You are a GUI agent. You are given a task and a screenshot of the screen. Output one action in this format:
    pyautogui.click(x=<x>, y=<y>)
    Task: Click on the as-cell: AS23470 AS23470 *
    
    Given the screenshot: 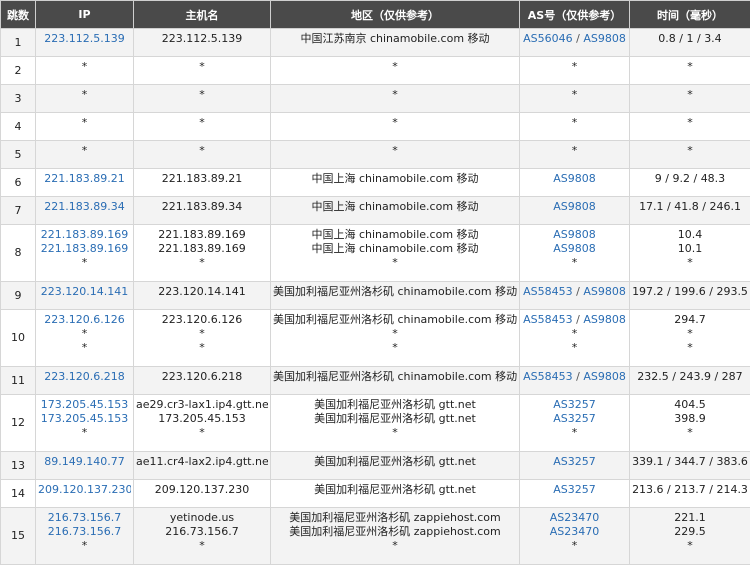 What is the action you would take?
    pyautogui.click(x=574, y=536)
    